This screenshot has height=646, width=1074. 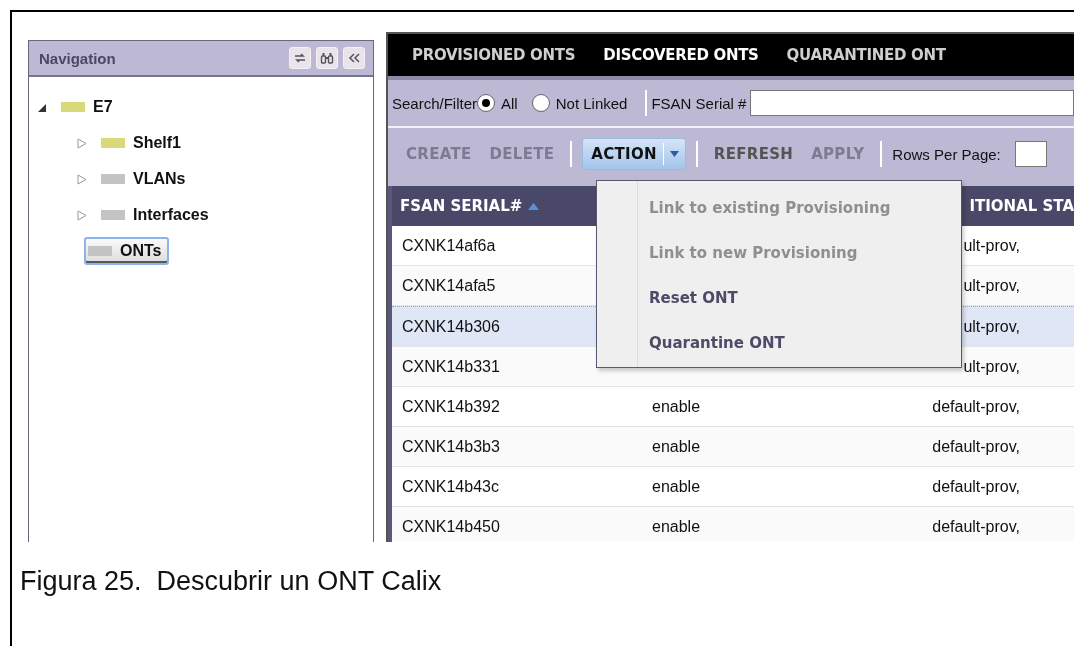 What do you see at coordinates (451, 366) in the screenshot?
I see `table-cell-text: CXNK14b331` at bounding box center [451, 366].